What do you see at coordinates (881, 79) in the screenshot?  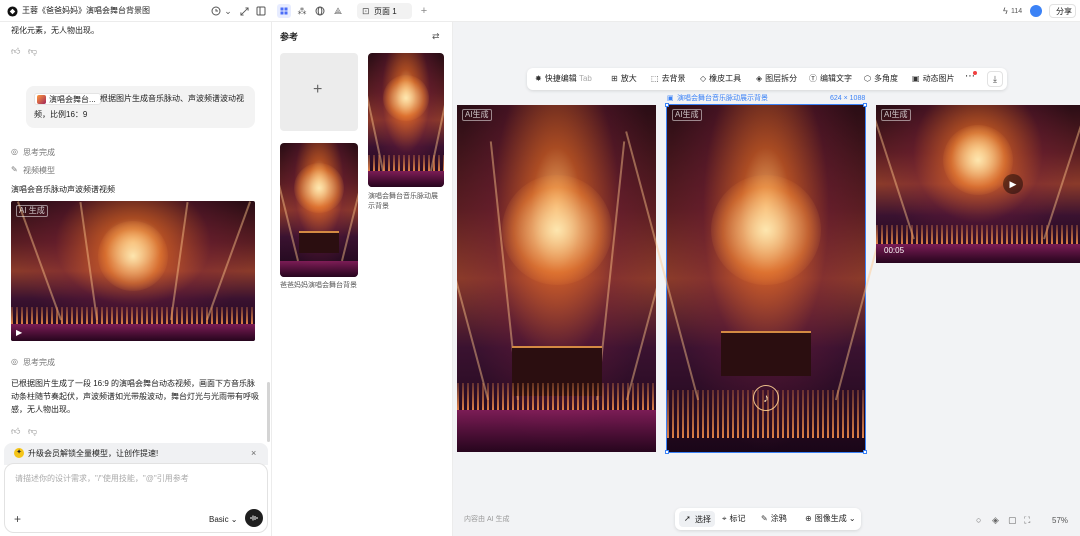 I see `multi-angle-button: ⬡ 多角度` at bounding box center [881, 79].